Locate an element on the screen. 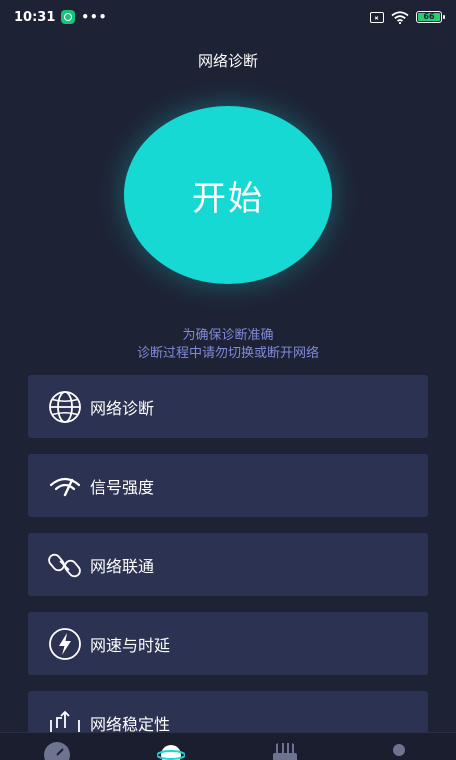 The image size is (456, 760). app-notification-icon is located at coordinates (68, 17).